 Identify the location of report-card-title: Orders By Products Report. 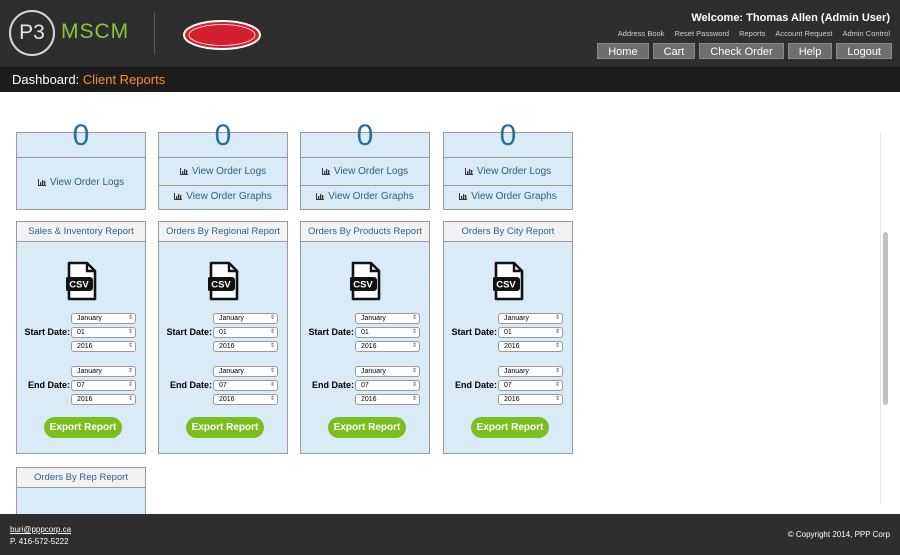
(365, 232).